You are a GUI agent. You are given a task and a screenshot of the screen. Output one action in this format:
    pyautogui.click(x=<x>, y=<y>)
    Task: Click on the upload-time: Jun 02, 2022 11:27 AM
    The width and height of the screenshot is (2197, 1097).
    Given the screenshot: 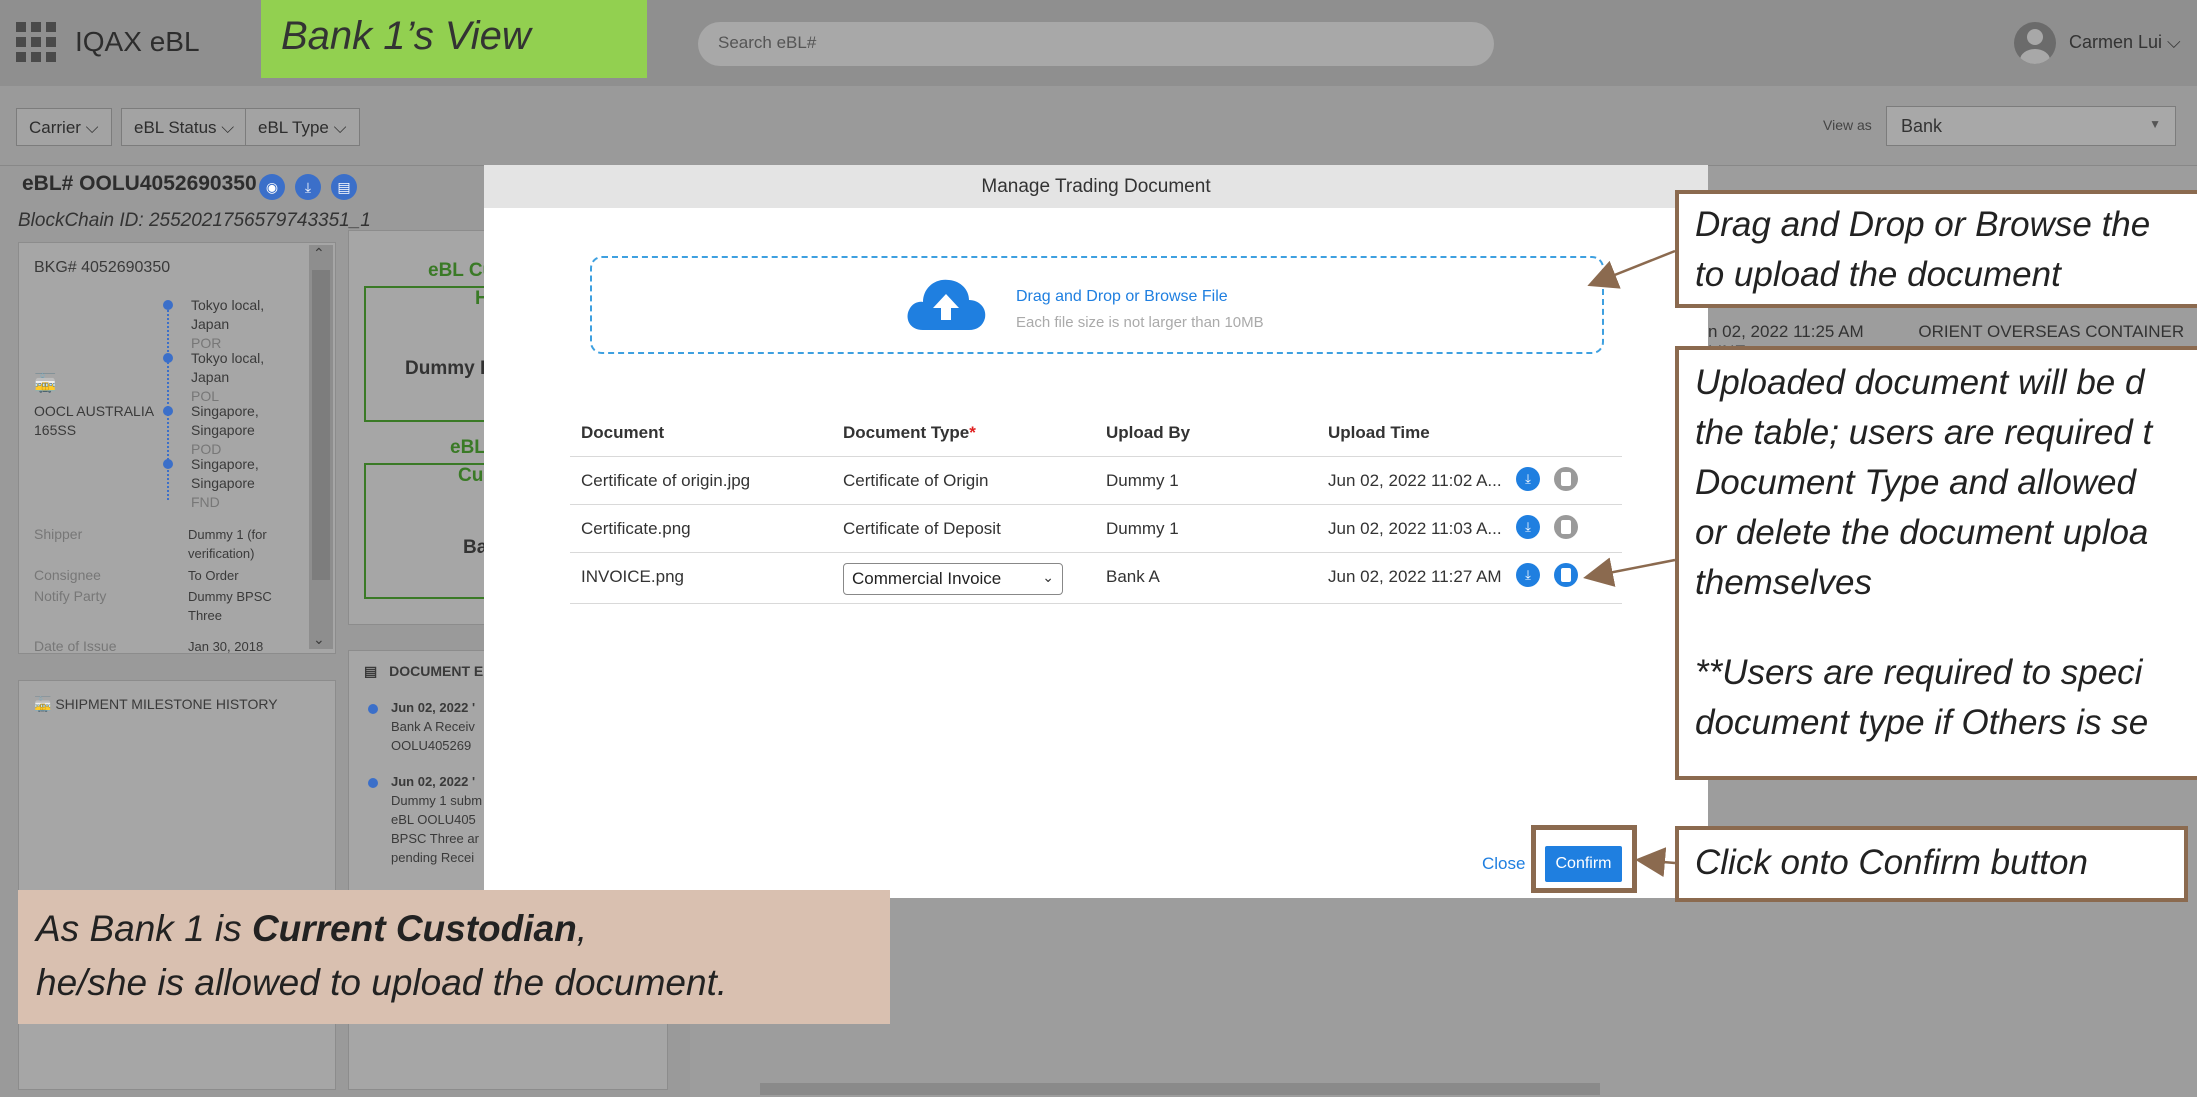 What is the action you would take?
    pyautogui.click(x=1415, y=576)
    